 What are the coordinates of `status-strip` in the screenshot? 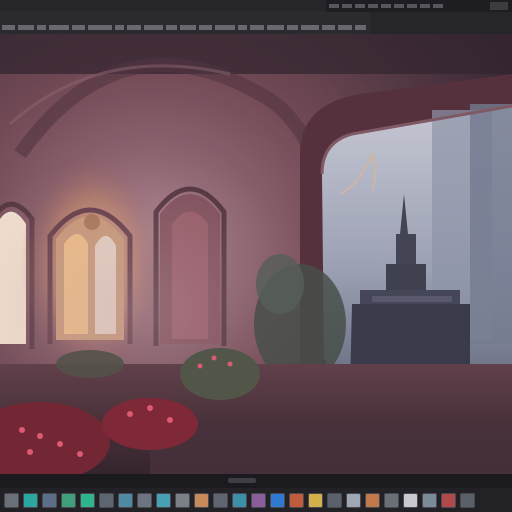 It's located at (256, 481).